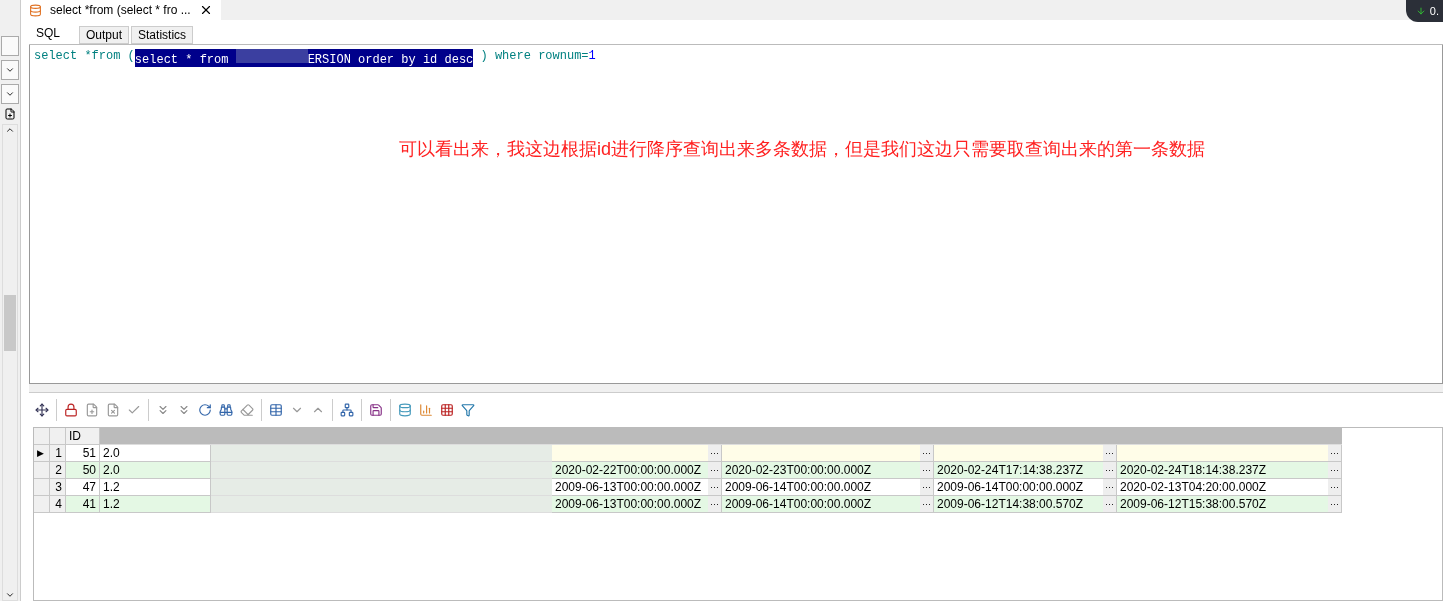 This screenshot has height=601, width=1443. What do you see at coordinates (1229, 487) in the screenshot?
I see `date-cell: 2020-02-13T04:20:00.000Z ···` at bounding box center [1229, 487].